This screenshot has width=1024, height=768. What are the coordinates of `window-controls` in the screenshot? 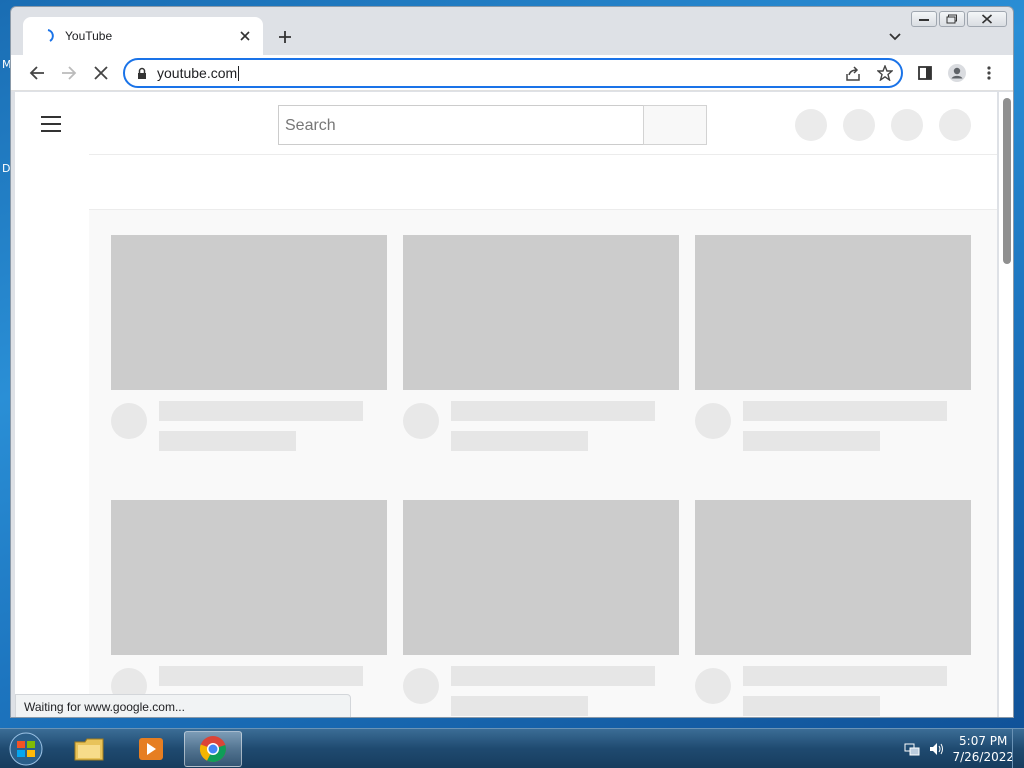 It's located at (959, 19).